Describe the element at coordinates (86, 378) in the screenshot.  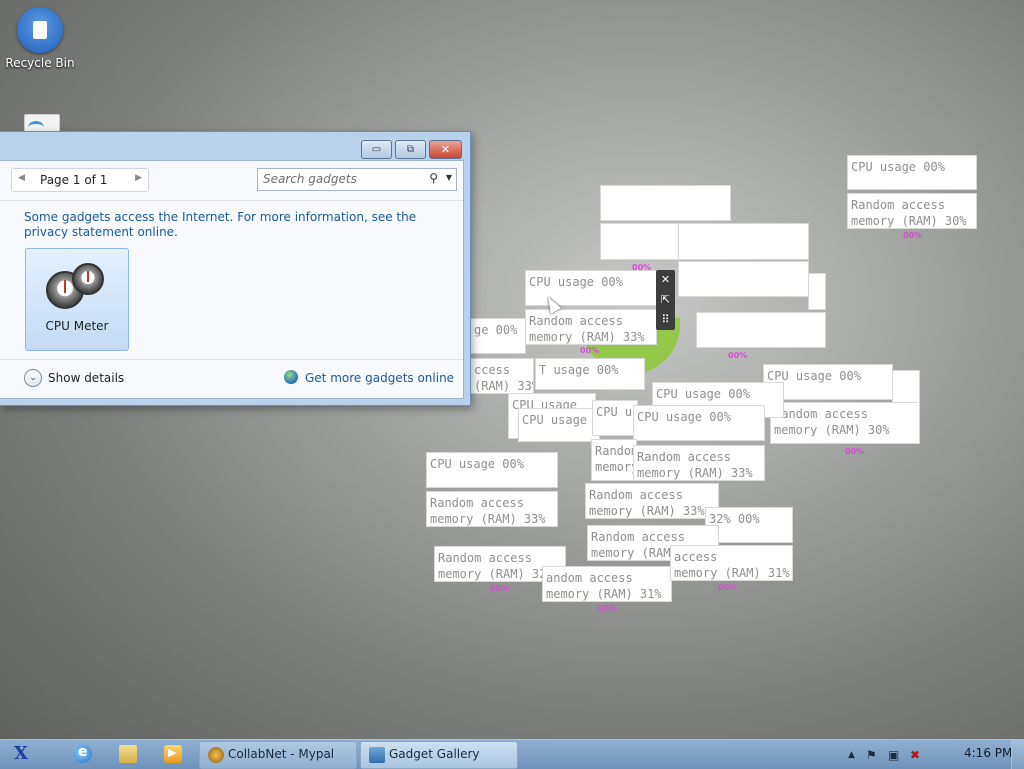
I see `show-details-button: Show details` at that location.